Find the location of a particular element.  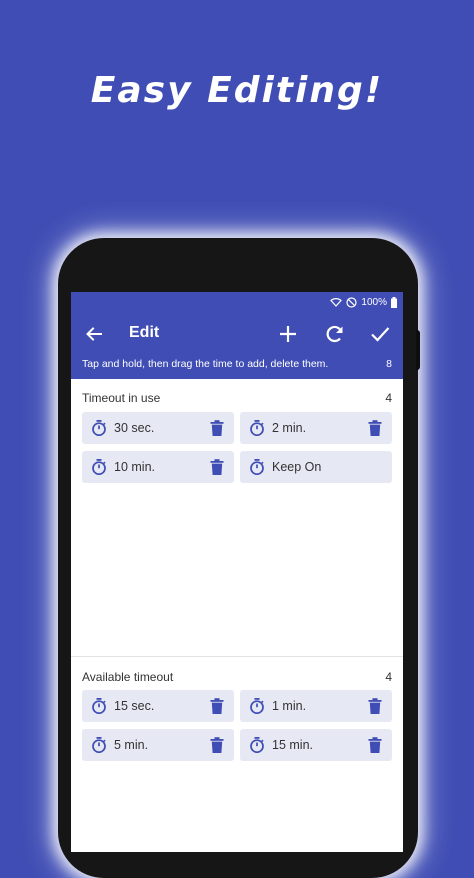

back-button is located at coordinates (94, 334).